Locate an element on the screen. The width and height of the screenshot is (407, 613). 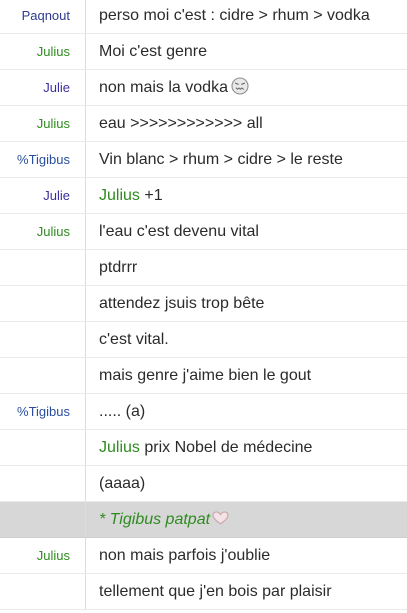
chat-row: Julie non mais la vodka is located at coordinates (203, 88).